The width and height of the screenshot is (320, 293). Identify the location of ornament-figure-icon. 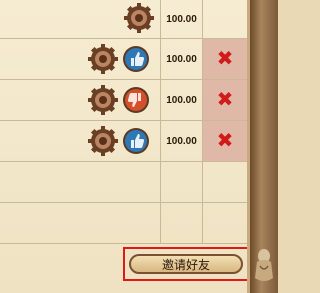
(264, 265).